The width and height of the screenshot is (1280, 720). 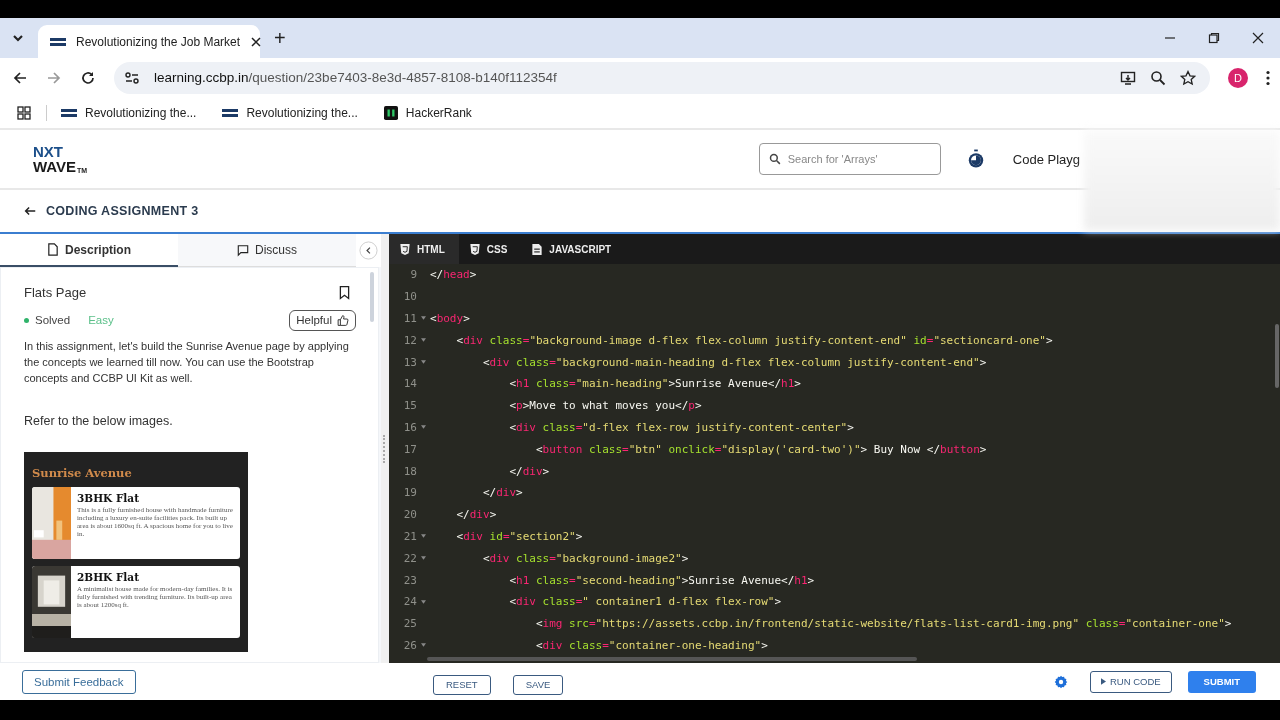 What do you see at coordinates (519, 536) in the screenshot?
I see `code-line: <div id="section2">` at bounding box center [519, 536].